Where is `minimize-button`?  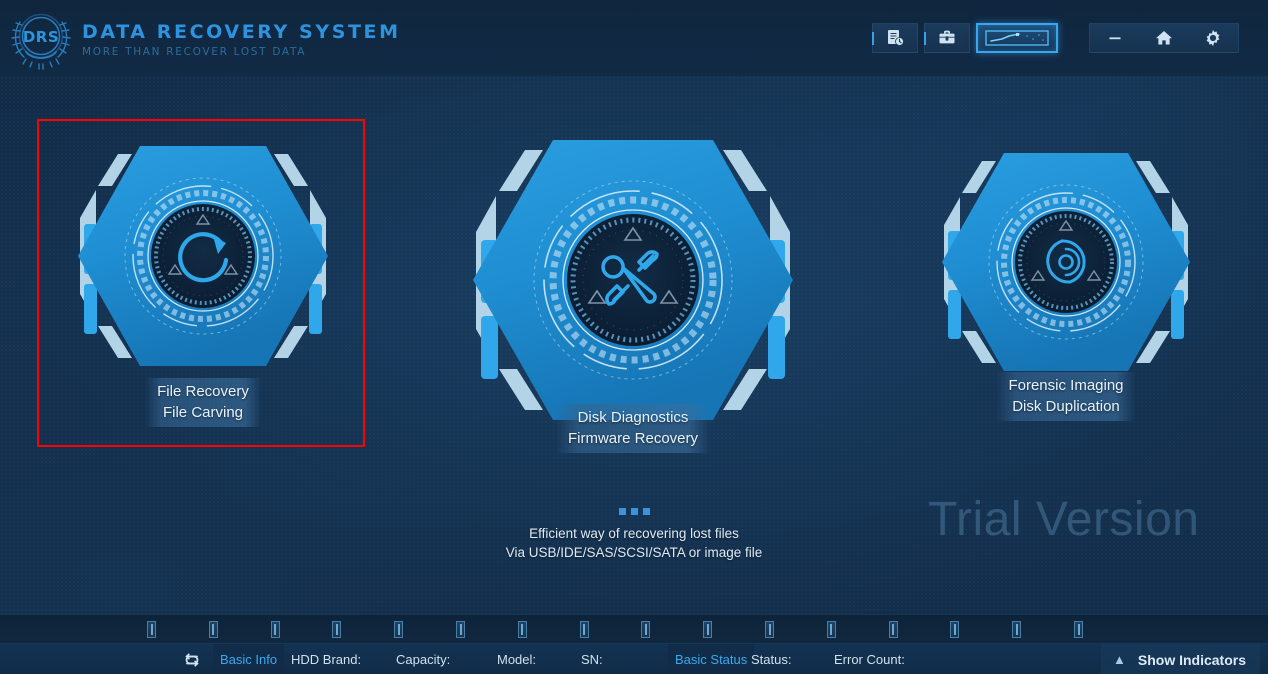 minimize-button is located at coordinates (1115, 38).